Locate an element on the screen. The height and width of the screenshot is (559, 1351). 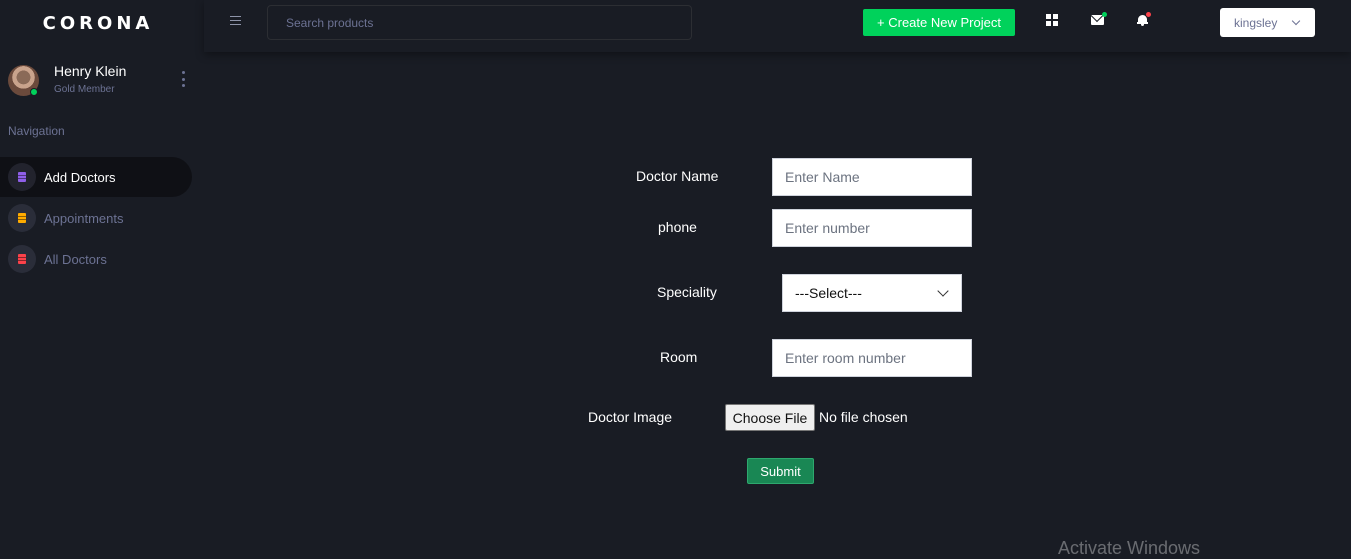
brand-logo: CORONA is located at coordinates (102, 23).